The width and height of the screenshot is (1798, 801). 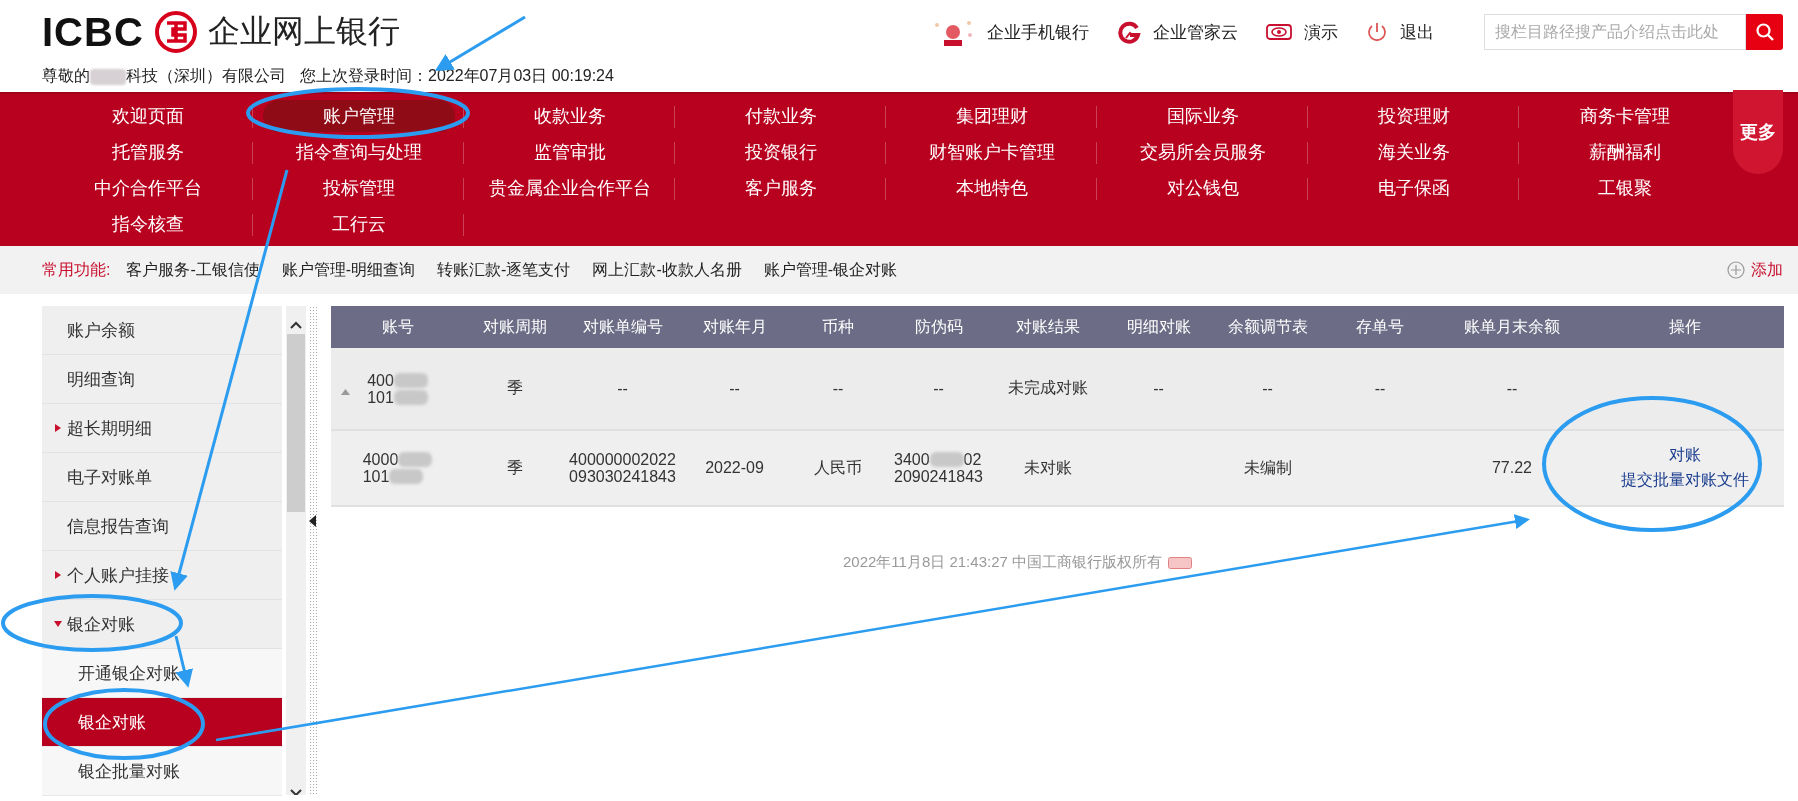 What do you see at coordinates (991, 188) in the screenshot?
I see `menu-item: 本地特色` at bounding box center [991, 188].